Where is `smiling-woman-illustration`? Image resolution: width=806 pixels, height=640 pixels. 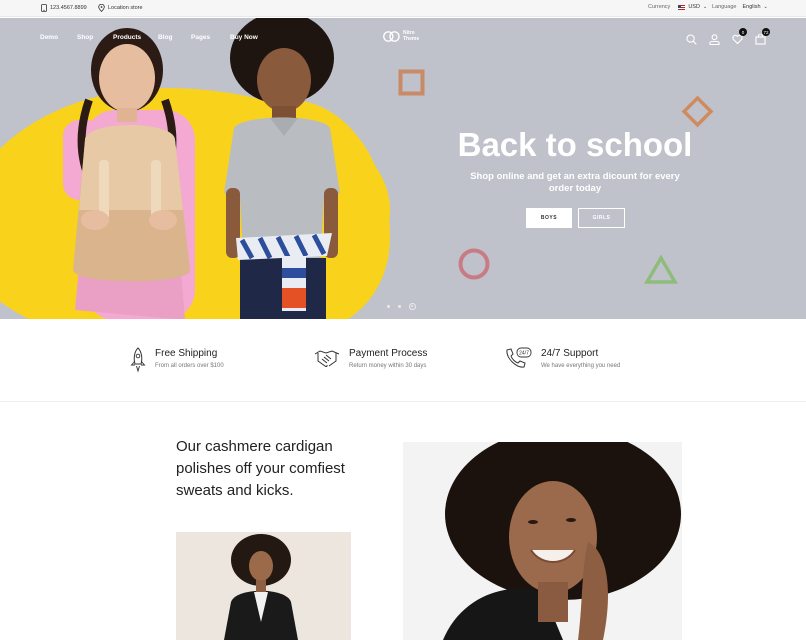 smiling-woman-illustration is located at coordinates (542, 541).